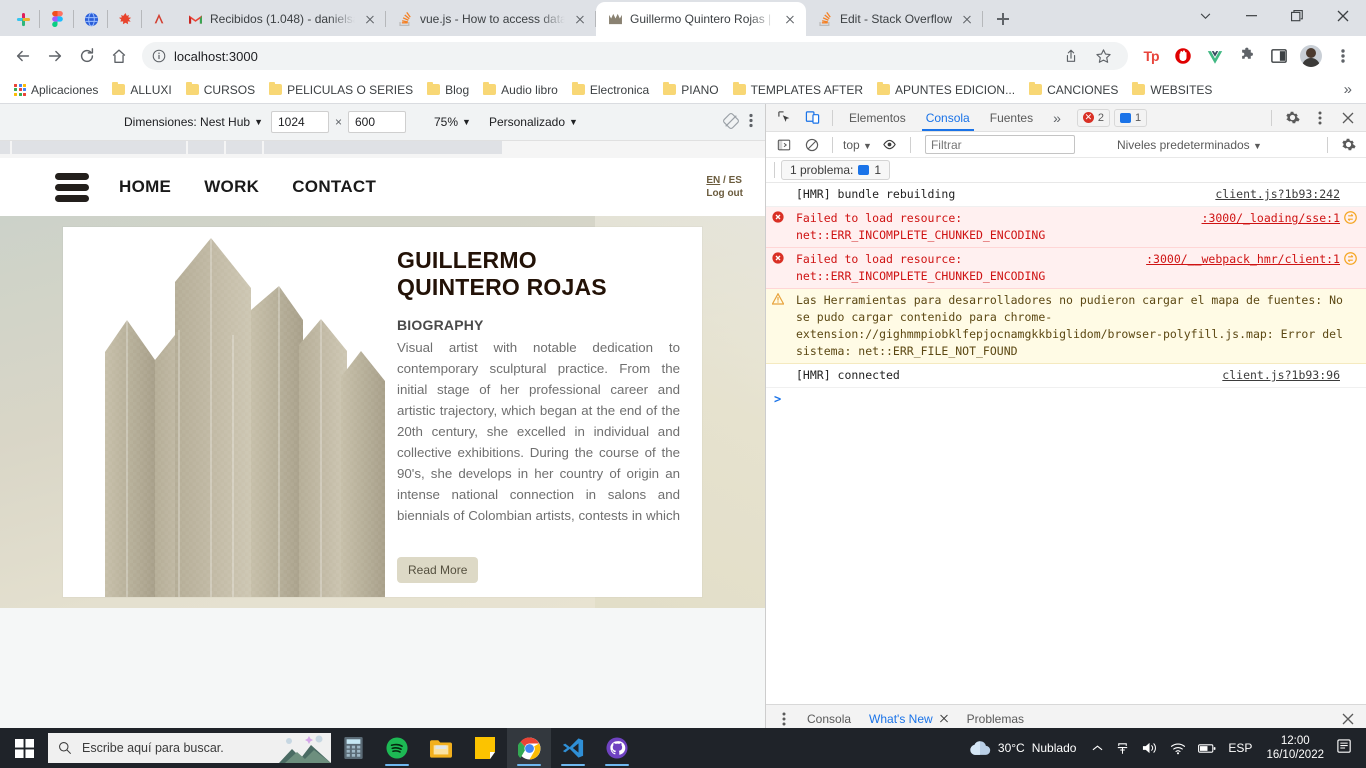 This screenshot has width=1366, height=768. What do you see at coordinates (529, 748) in the screenshot?
I see `chrome-taskbar-icon` at bounding box center [529, 748].